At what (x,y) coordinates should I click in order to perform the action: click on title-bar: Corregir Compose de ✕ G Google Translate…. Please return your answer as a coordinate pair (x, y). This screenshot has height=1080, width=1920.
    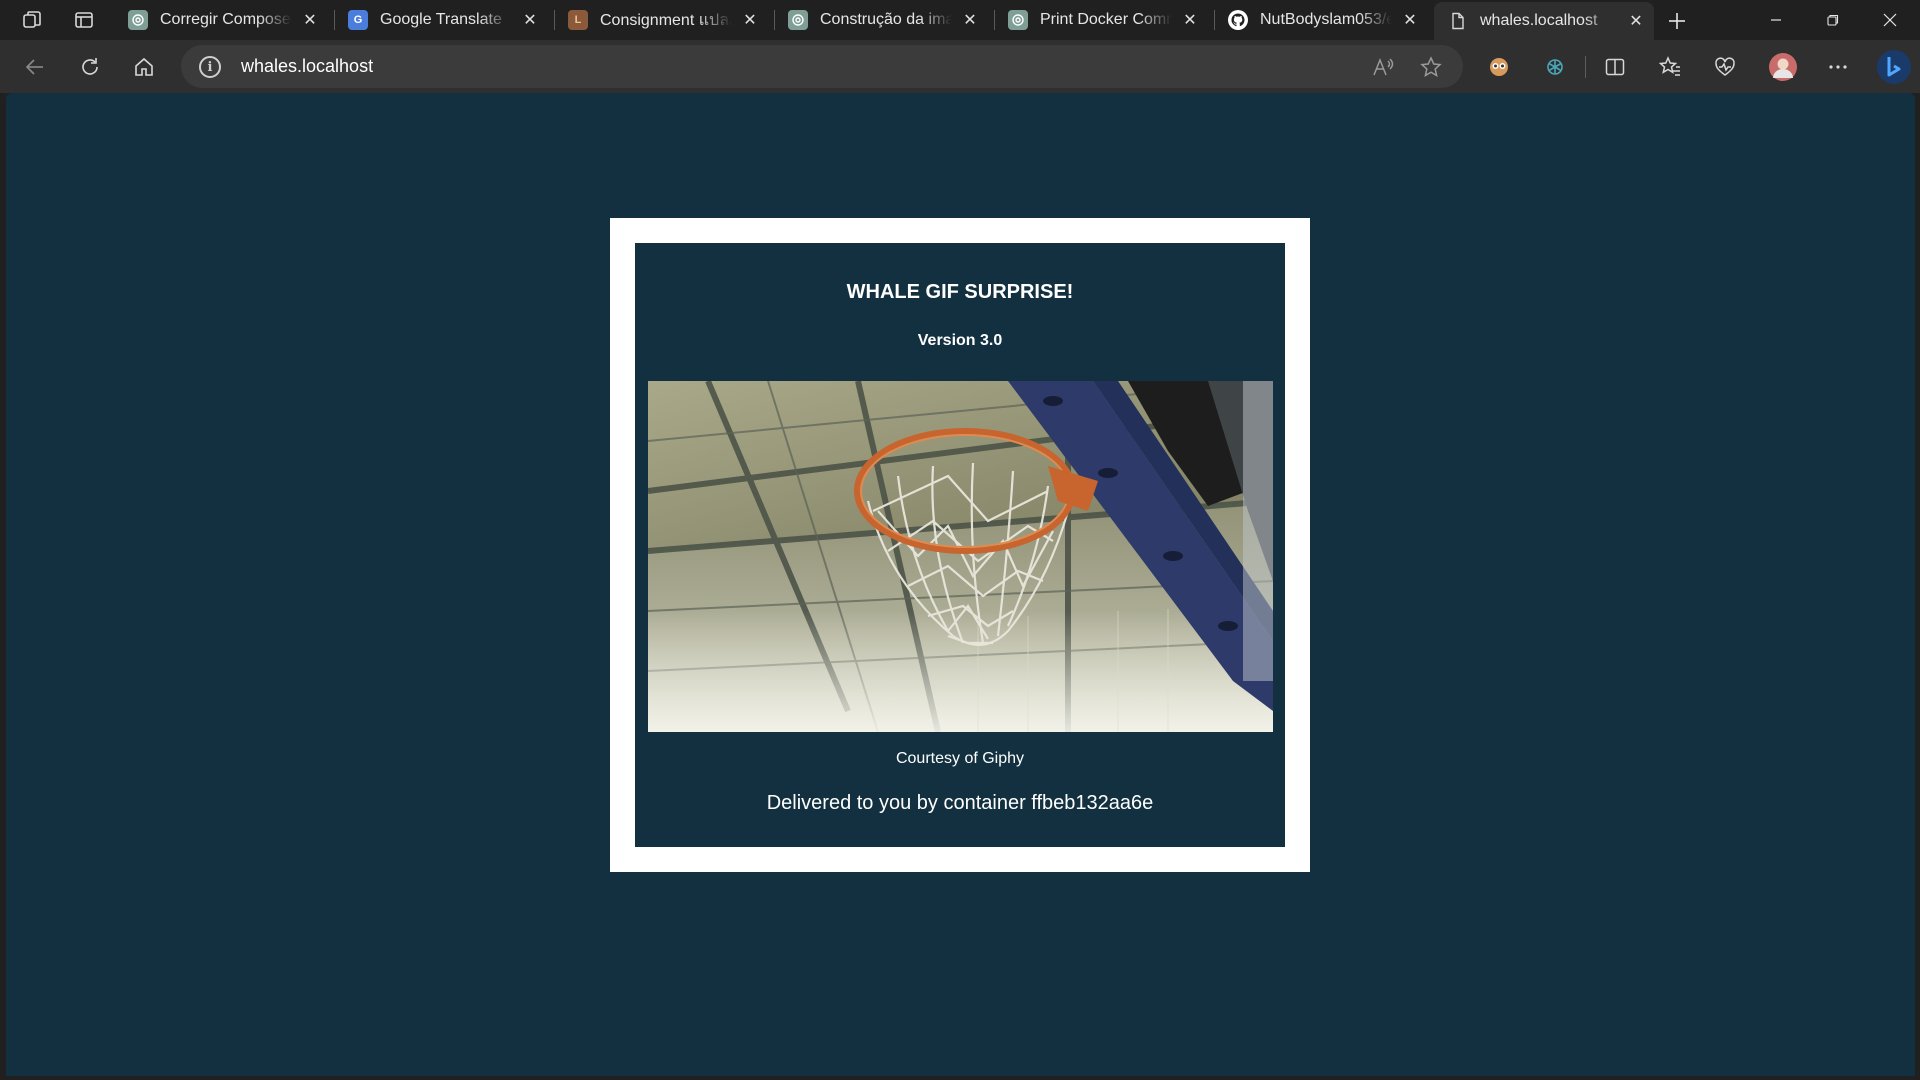
    Looking at the image, I should click on (960, 20).